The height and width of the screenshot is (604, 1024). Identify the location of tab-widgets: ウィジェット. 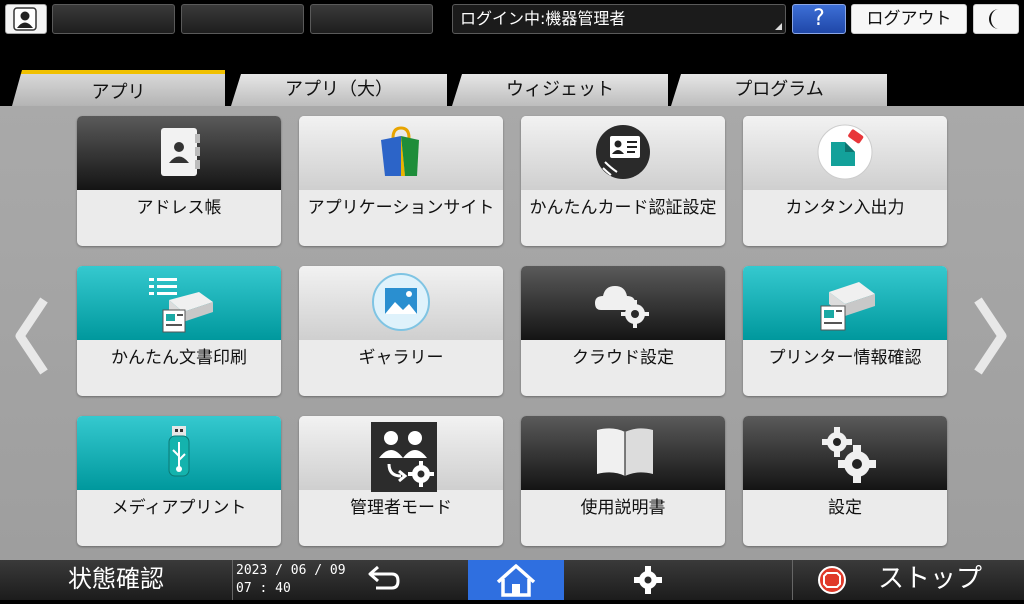
(560, 90).